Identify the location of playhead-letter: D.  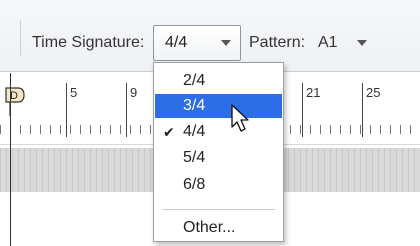
(14, 96).